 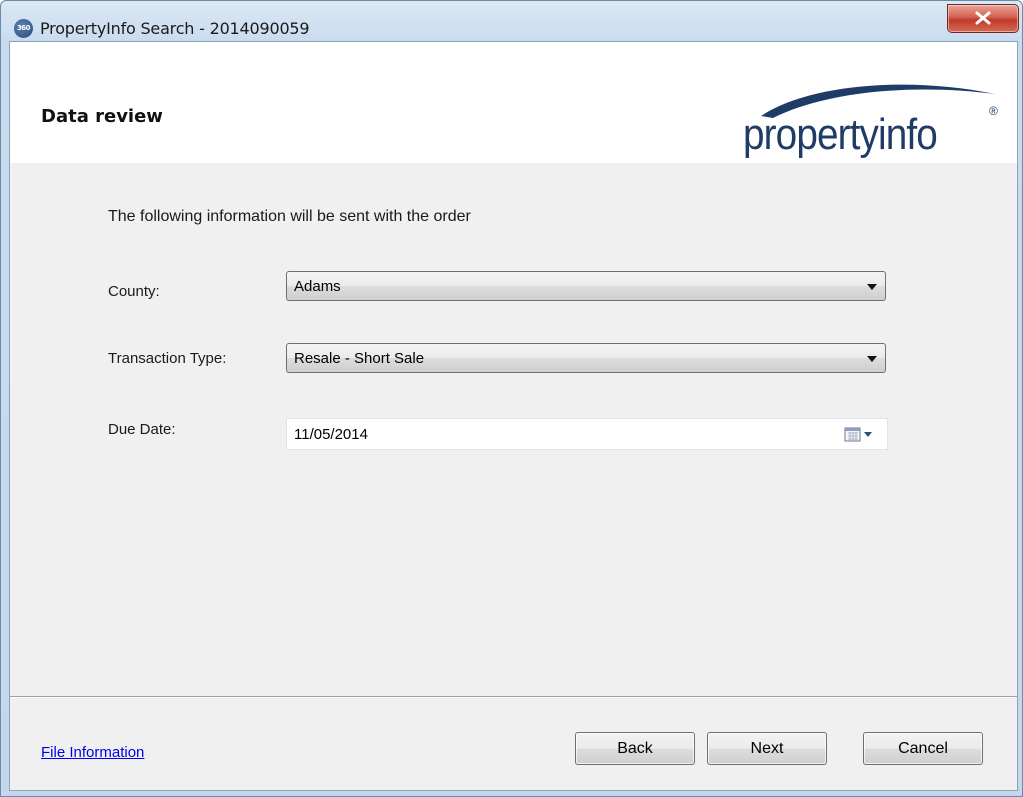 I want to click on propertyinfo-logo: propertyinfo ®, so click(x=878, y=122).